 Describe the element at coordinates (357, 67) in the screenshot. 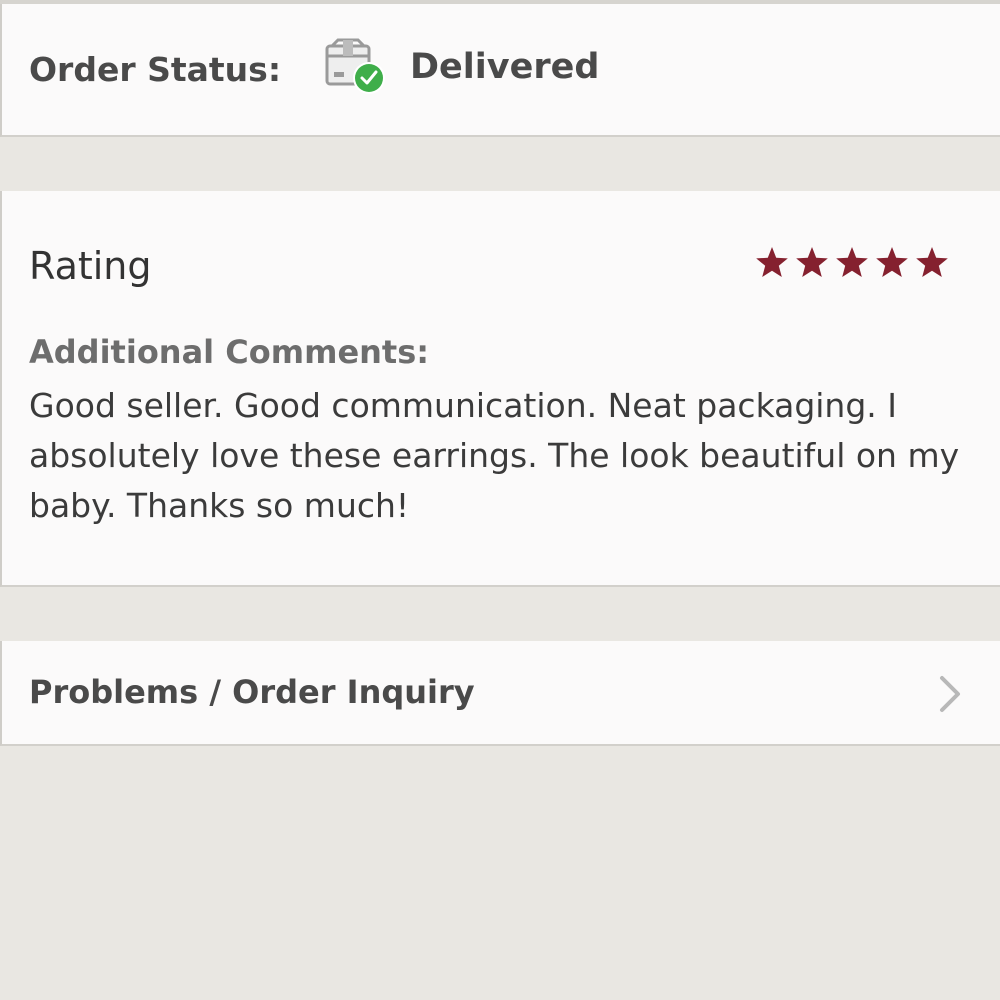

I see `package-delivered-icon` at that location.